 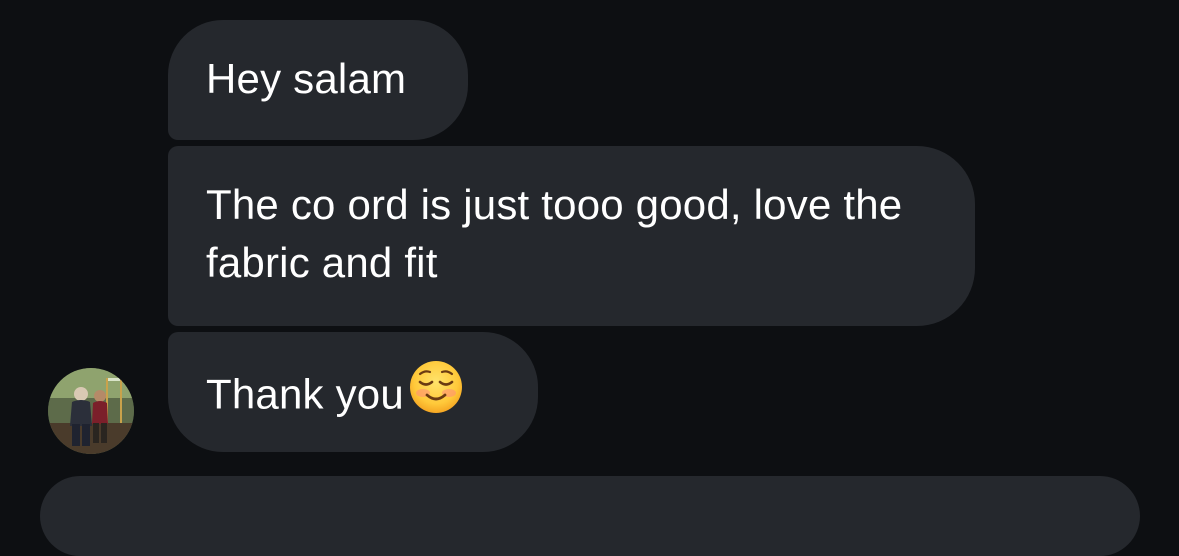 I want to click on profile-photo-icon, so click(x=91, y=411).